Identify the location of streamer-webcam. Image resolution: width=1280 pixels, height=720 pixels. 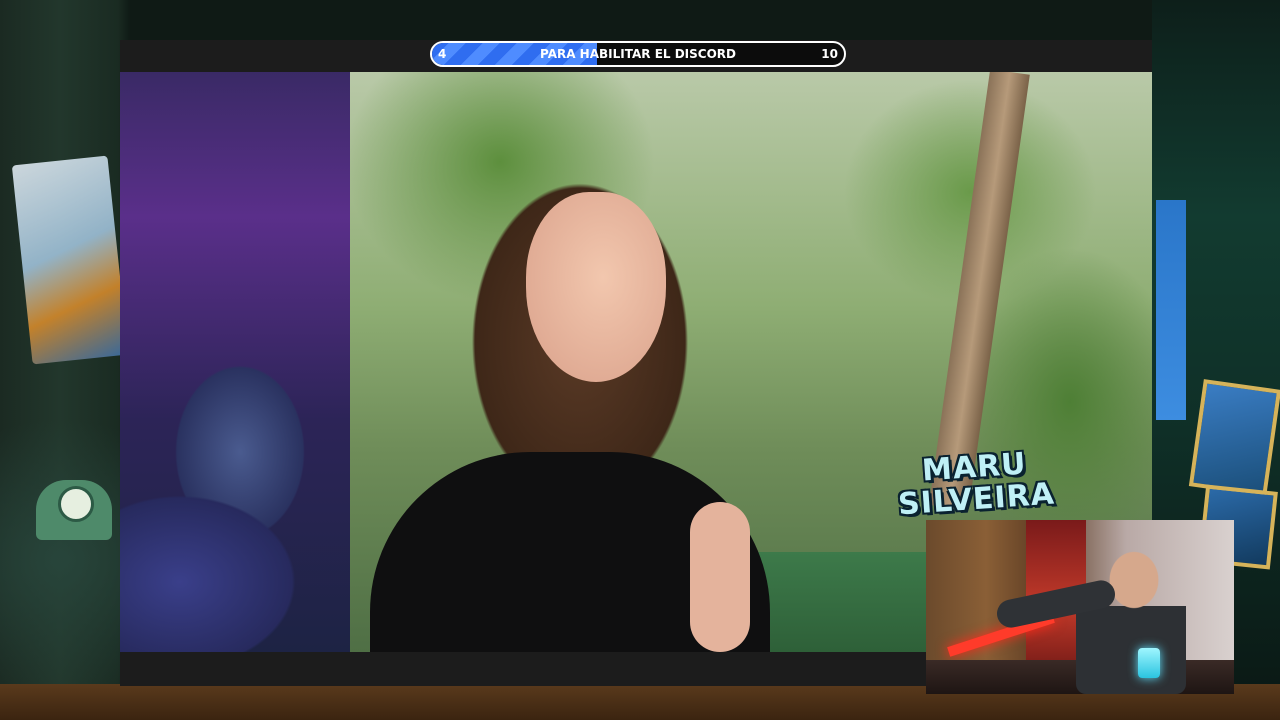
(1080, 607).